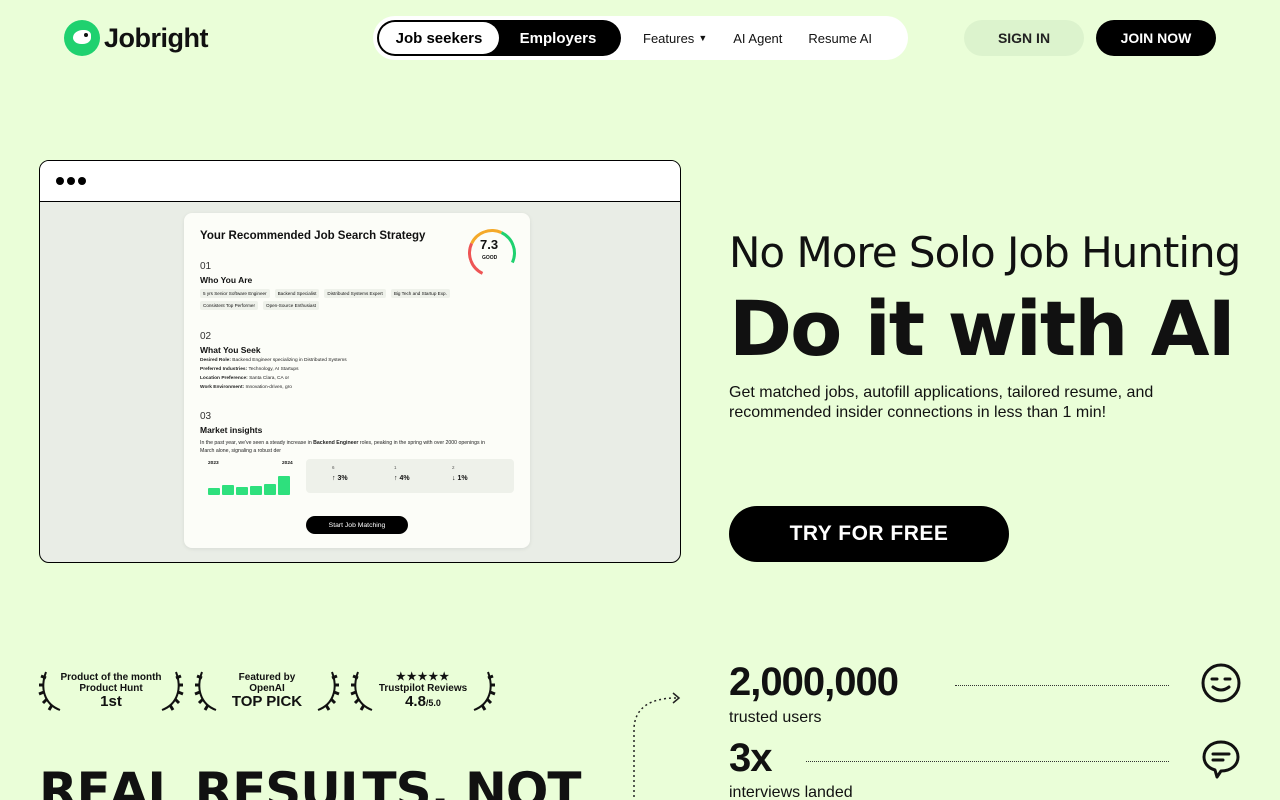 The width and height of the screenshot is (1280, 800). What do you see at coordinates (869, 534) in the screenshot?
I see `try-for-free-button: TRY FOR FREE` at bounding box center [869, 534].